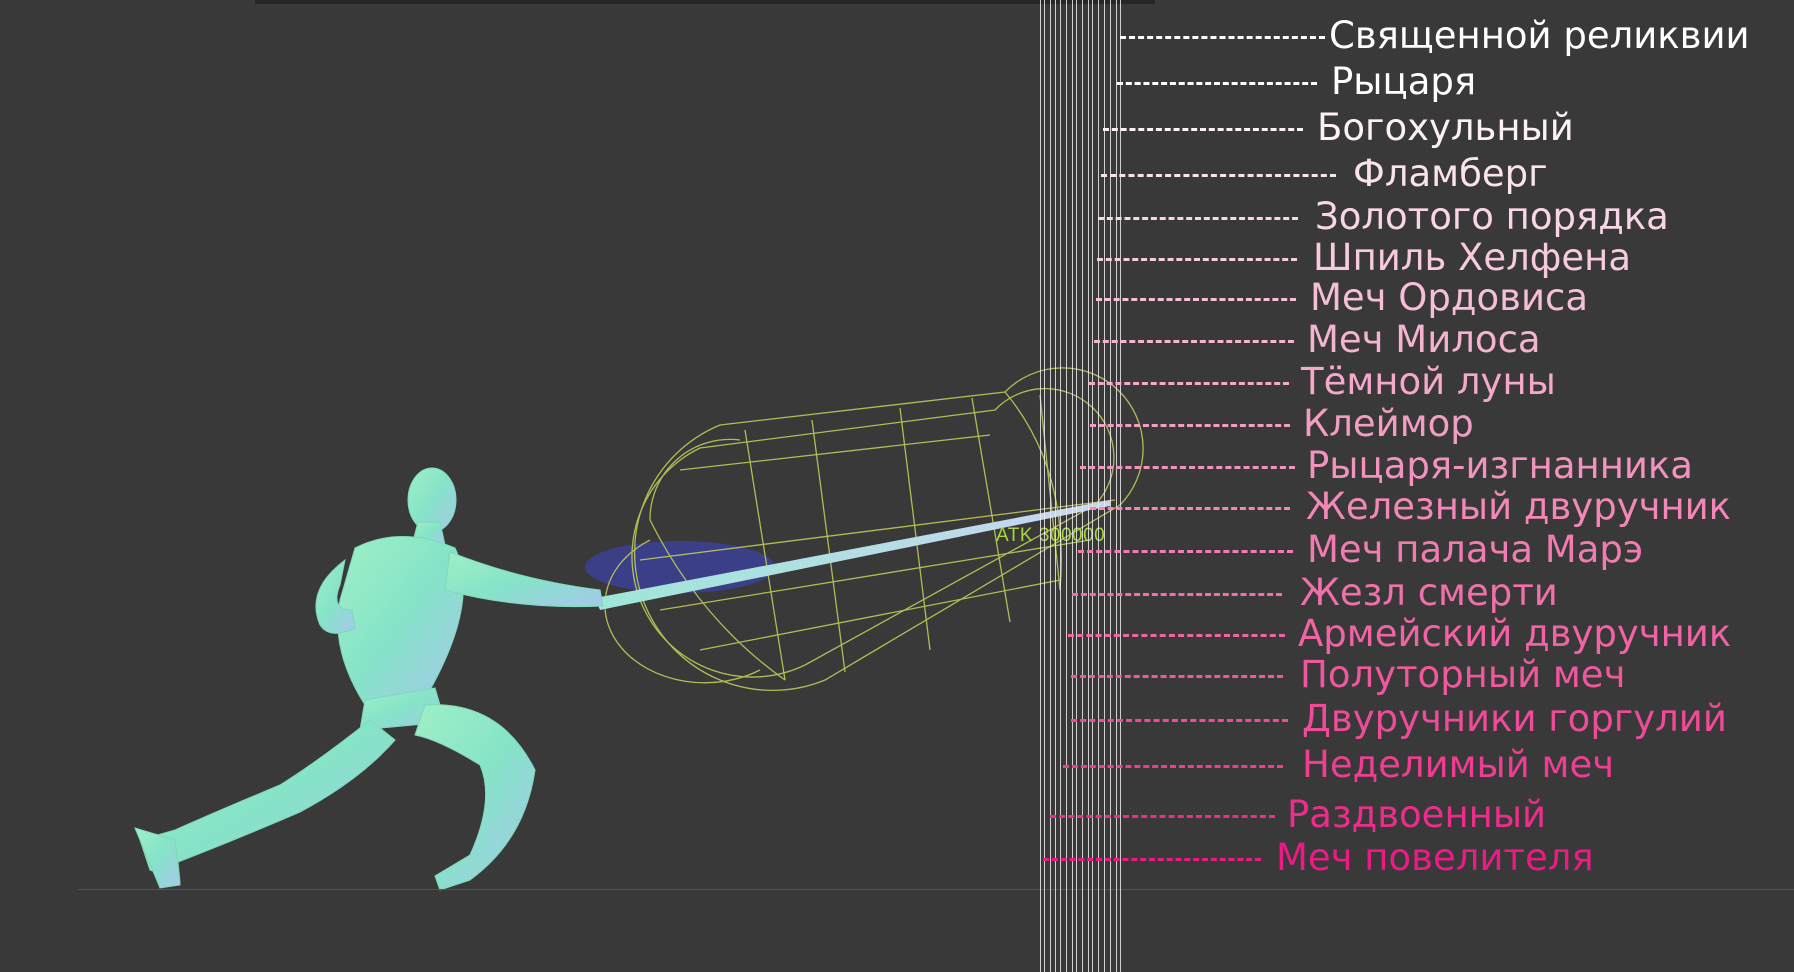 Image resolution: width=1794 pixels, height=972 pixels. Describe the element at coordinates (1519, 506) in the screenshot. I see `weapon-name: Железный двуручник` at that location.